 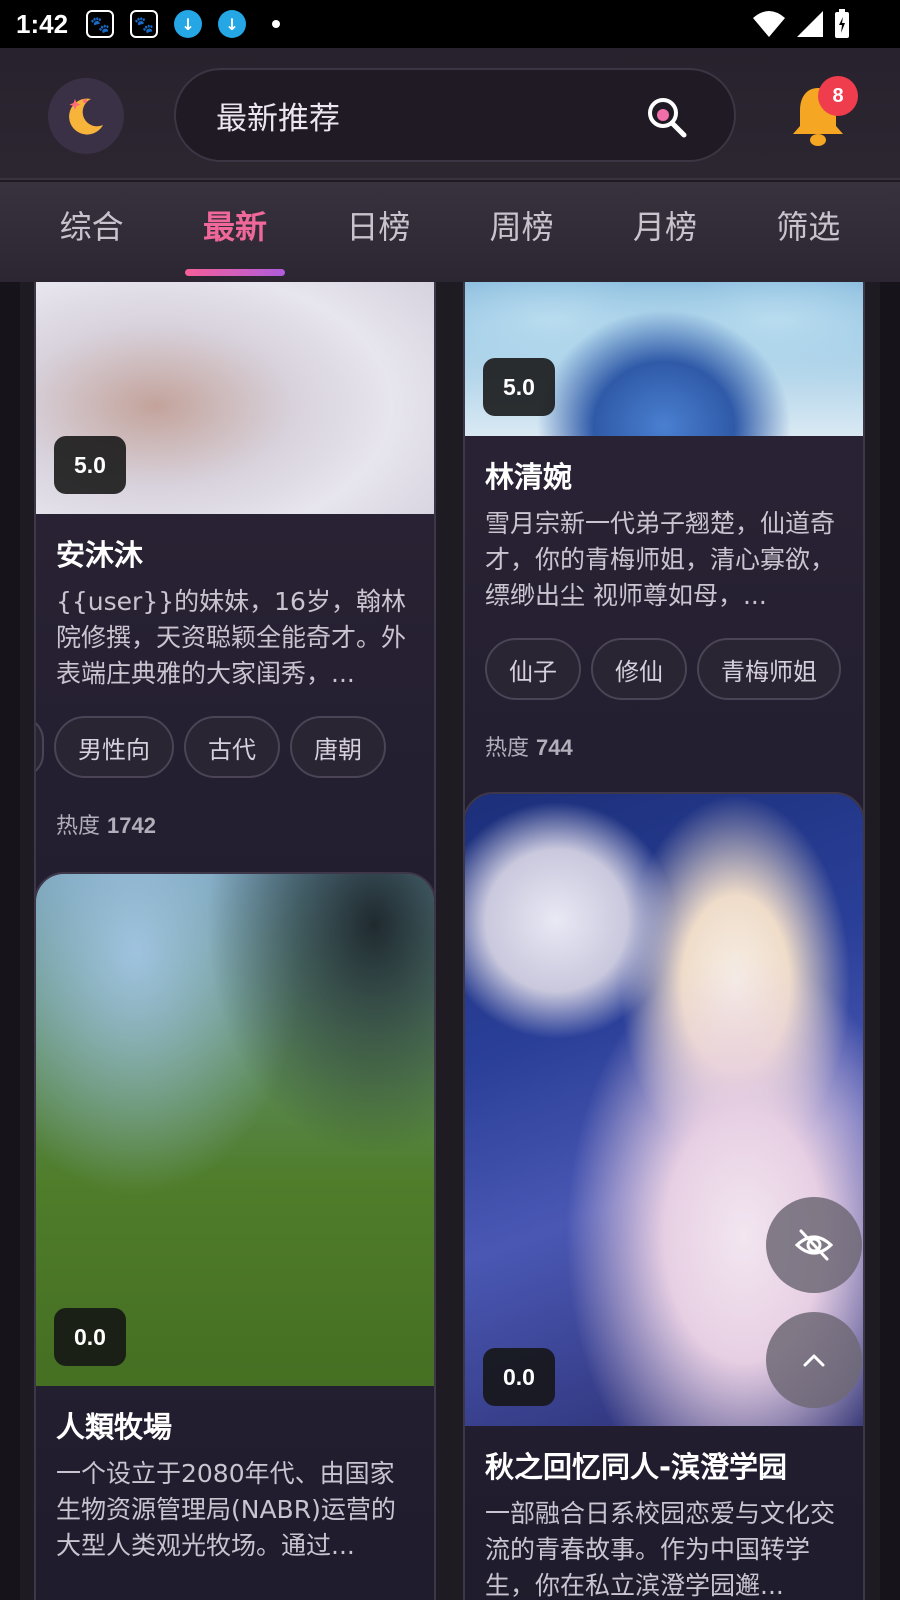 What do you see at coordinates (232, 747) in the screenshot?
I see `tag-chip: 古代` at bounding box center [232, 747].